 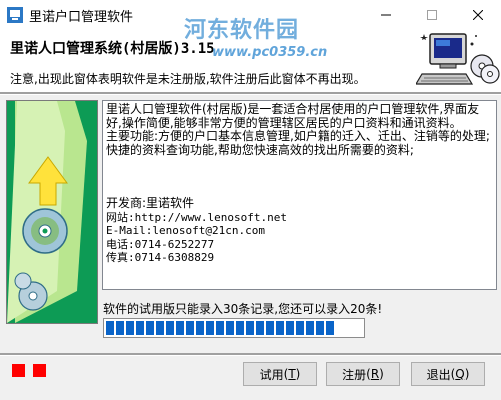 I want to click on register-button: 注册(R), so click(x=363, y=374).